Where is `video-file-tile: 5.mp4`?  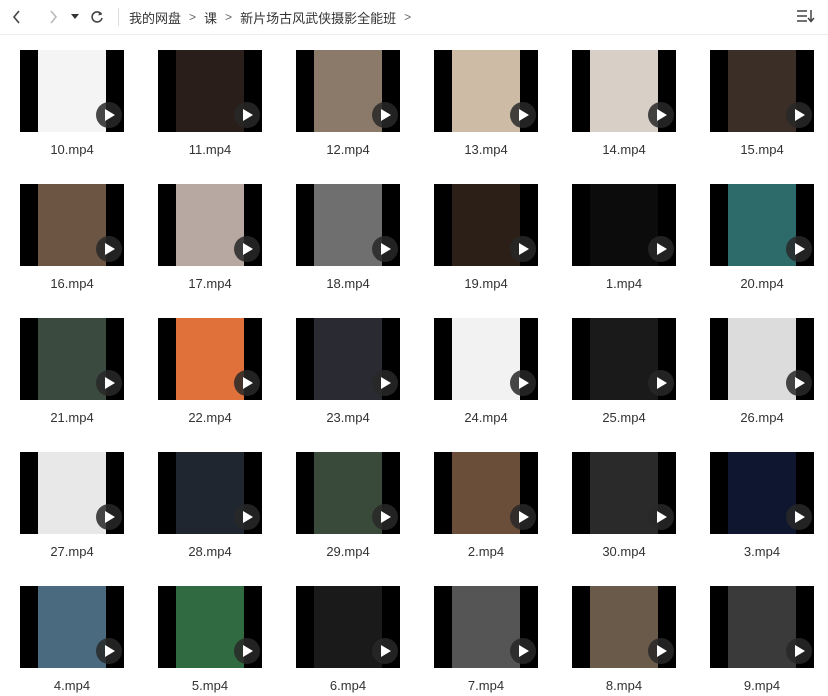 video-file-tile: 5.mp4 is located at coordinates (211, 632).